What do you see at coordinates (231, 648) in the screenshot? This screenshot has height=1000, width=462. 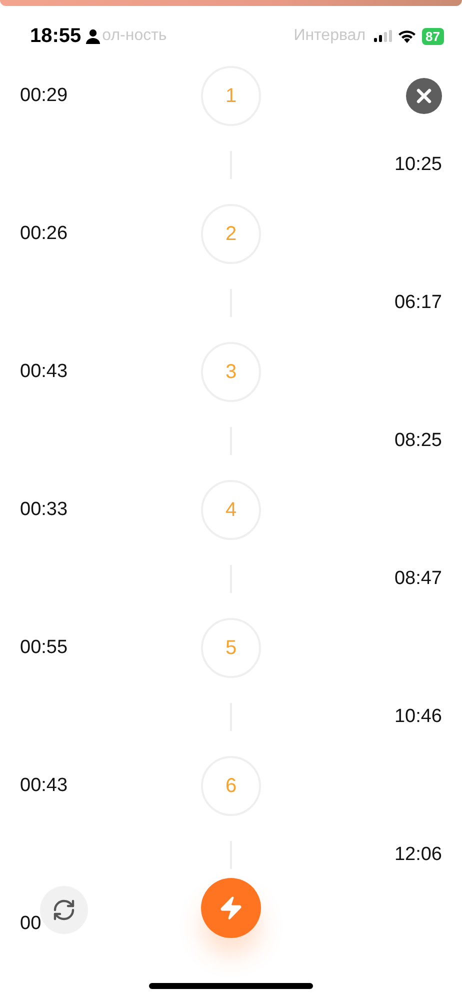 I see `step-number: 5` at bounding box center [231, 648].